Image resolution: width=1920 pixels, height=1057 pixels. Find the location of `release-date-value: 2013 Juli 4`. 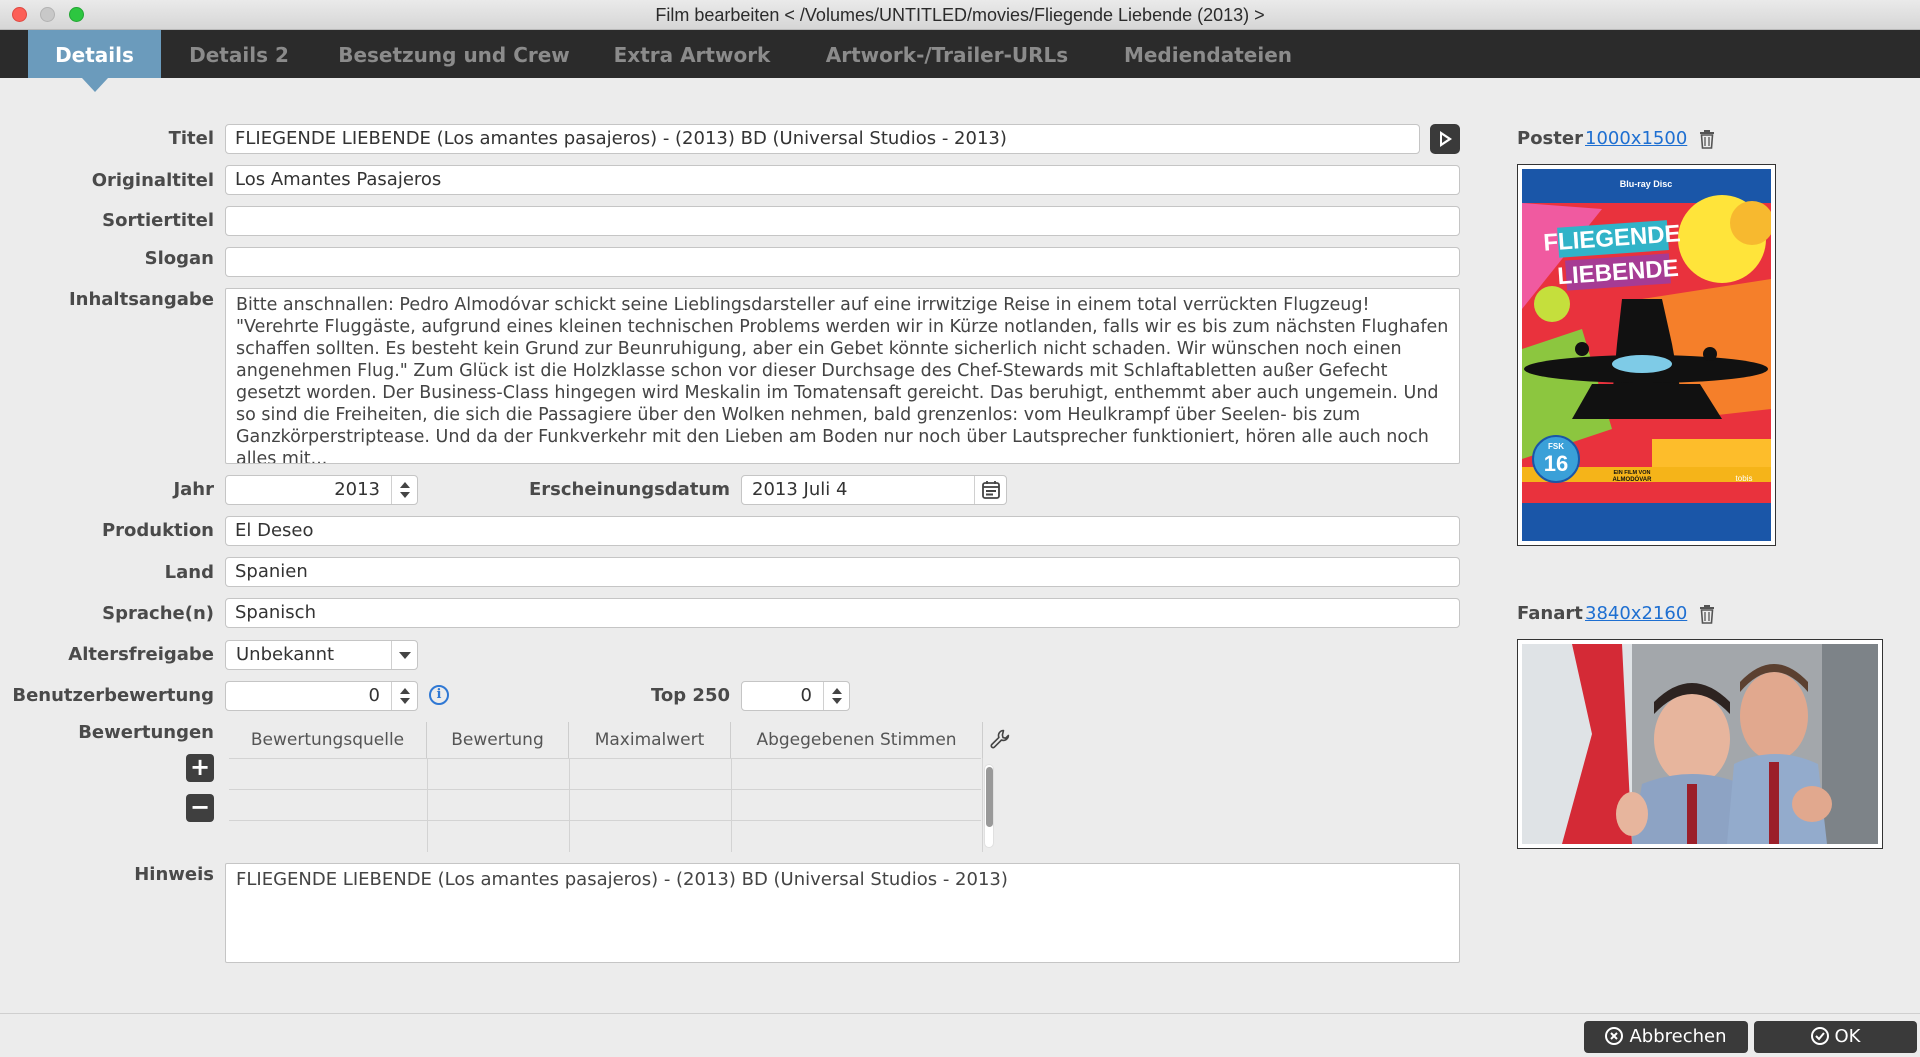

release-date-value: 2013 Juli 4 is located at coordinates (800, 489).